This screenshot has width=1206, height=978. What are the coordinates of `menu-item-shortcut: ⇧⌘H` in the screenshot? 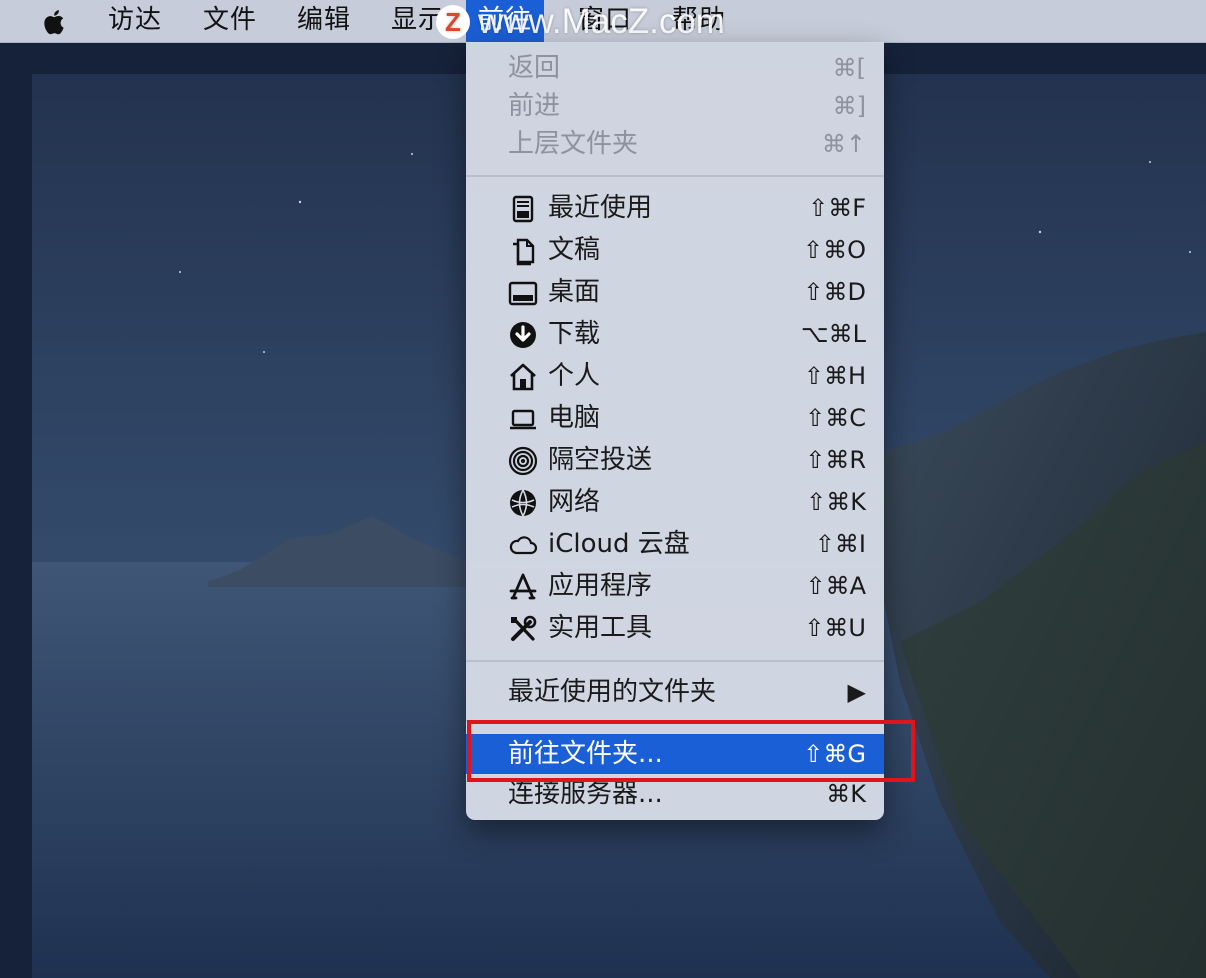 It's located at (834, 376).